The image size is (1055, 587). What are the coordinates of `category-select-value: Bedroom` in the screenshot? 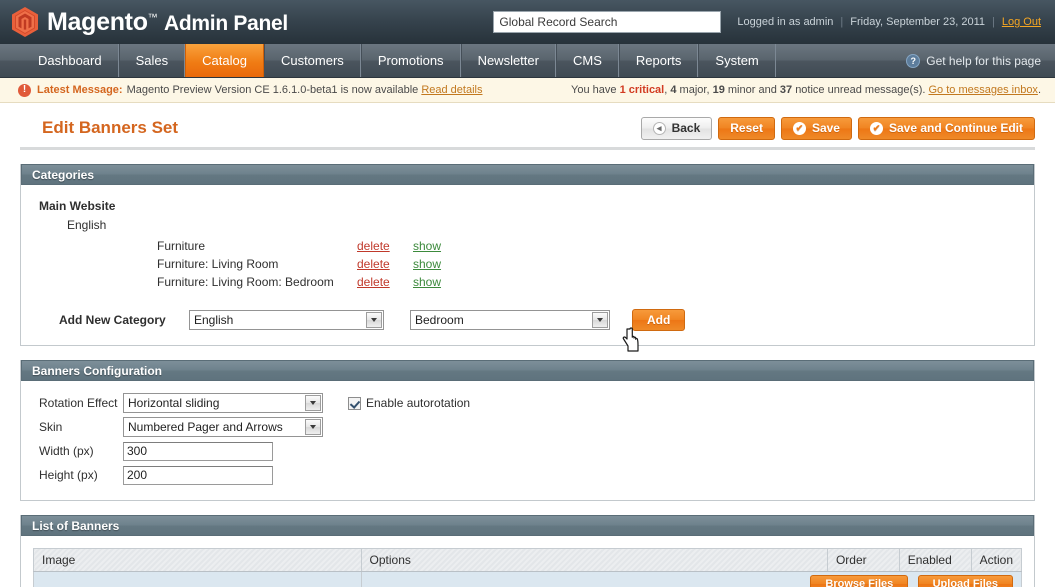 It's located at (439, 320).